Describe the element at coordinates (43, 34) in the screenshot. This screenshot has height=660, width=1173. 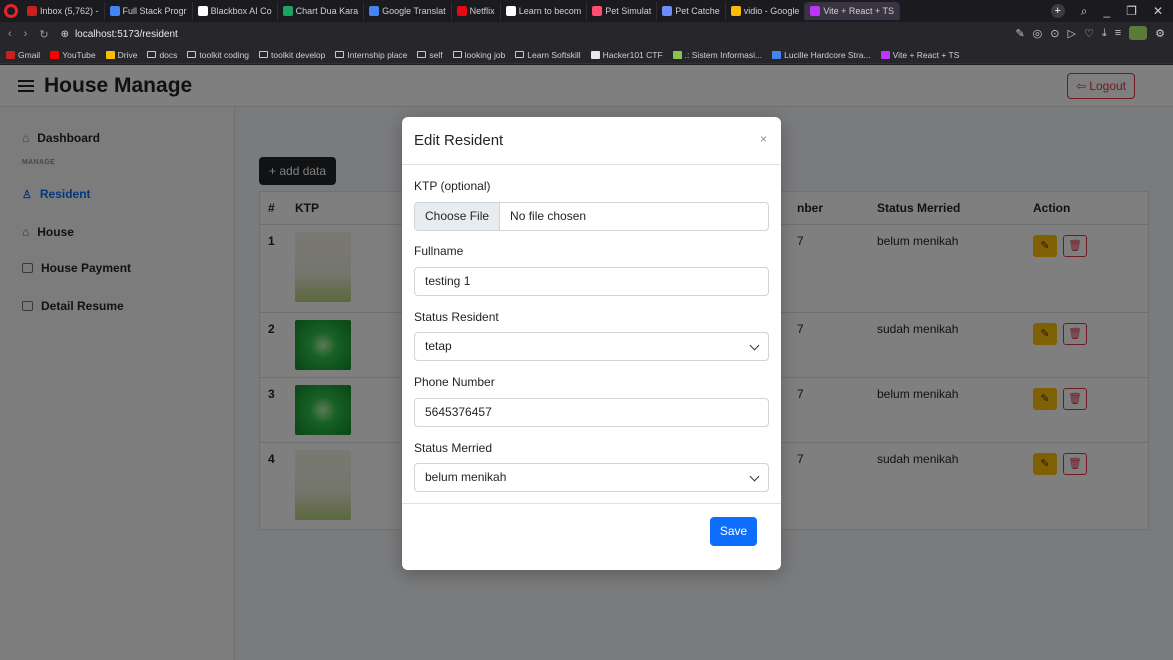
I see `reload-icon: ↻` at that location.